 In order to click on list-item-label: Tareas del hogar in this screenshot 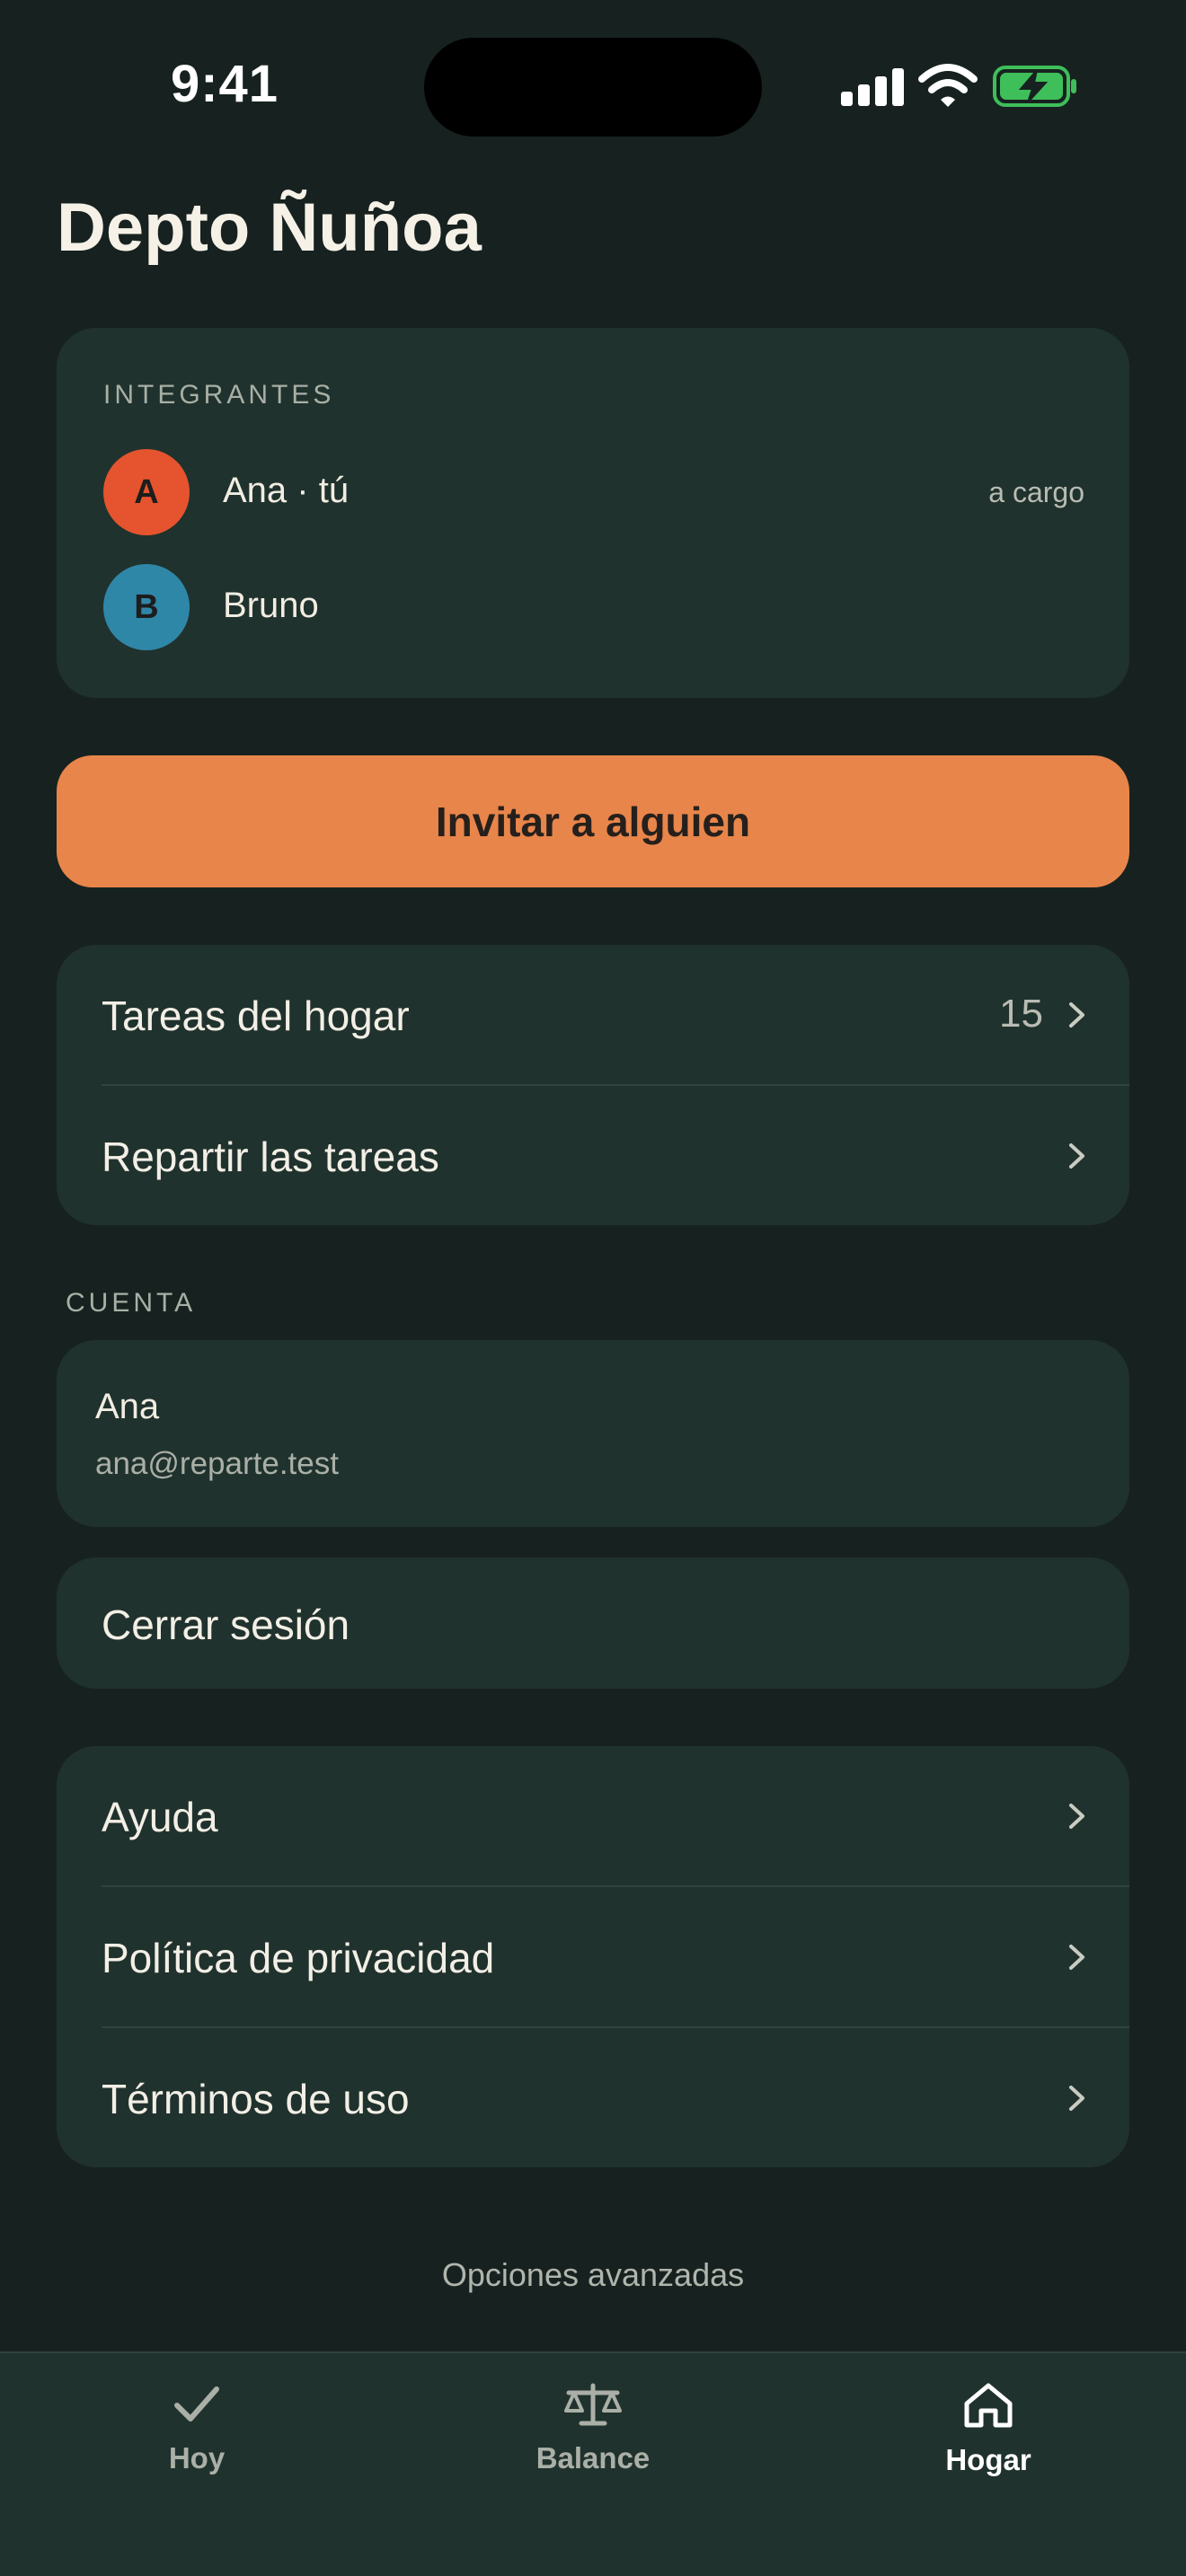, I will do `click(256, 1015)`.